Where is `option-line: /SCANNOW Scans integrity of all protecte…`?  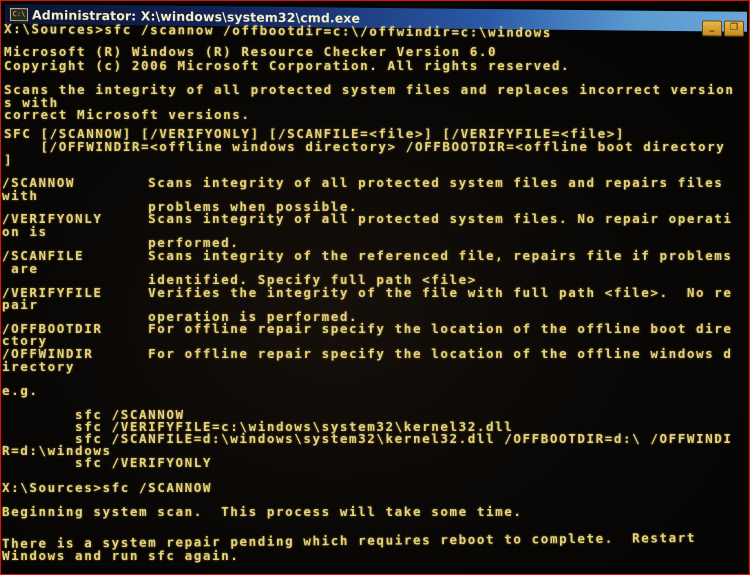
option-line: /SCANNOW Scans integrity of all protecte… is located at coordinates (363, 182).